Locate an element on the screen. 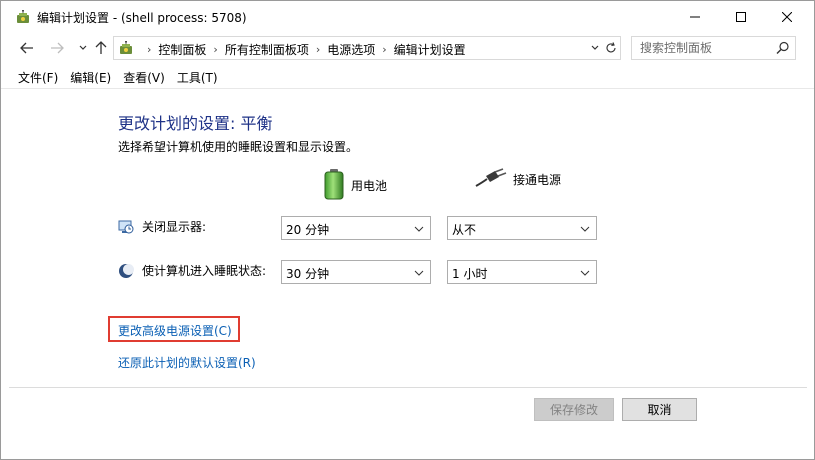  plugged-column-label: 接通电源 is located at coordinates (537, 180).